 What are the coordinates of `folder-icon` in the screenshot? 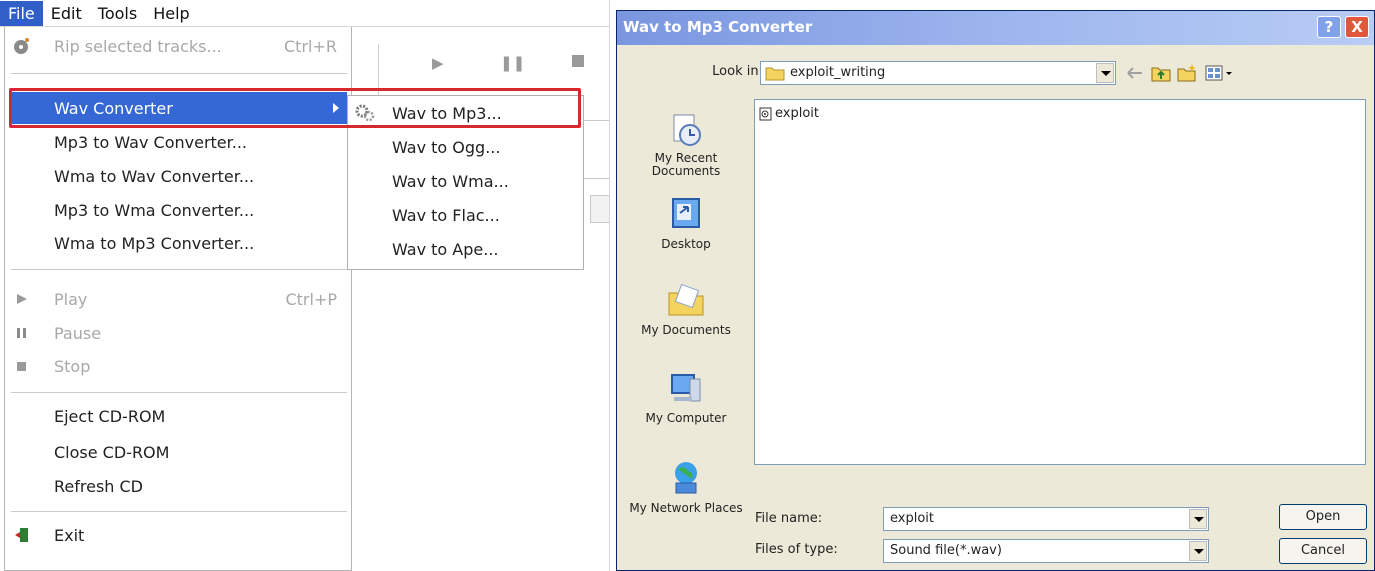 It's located at (775, 74).